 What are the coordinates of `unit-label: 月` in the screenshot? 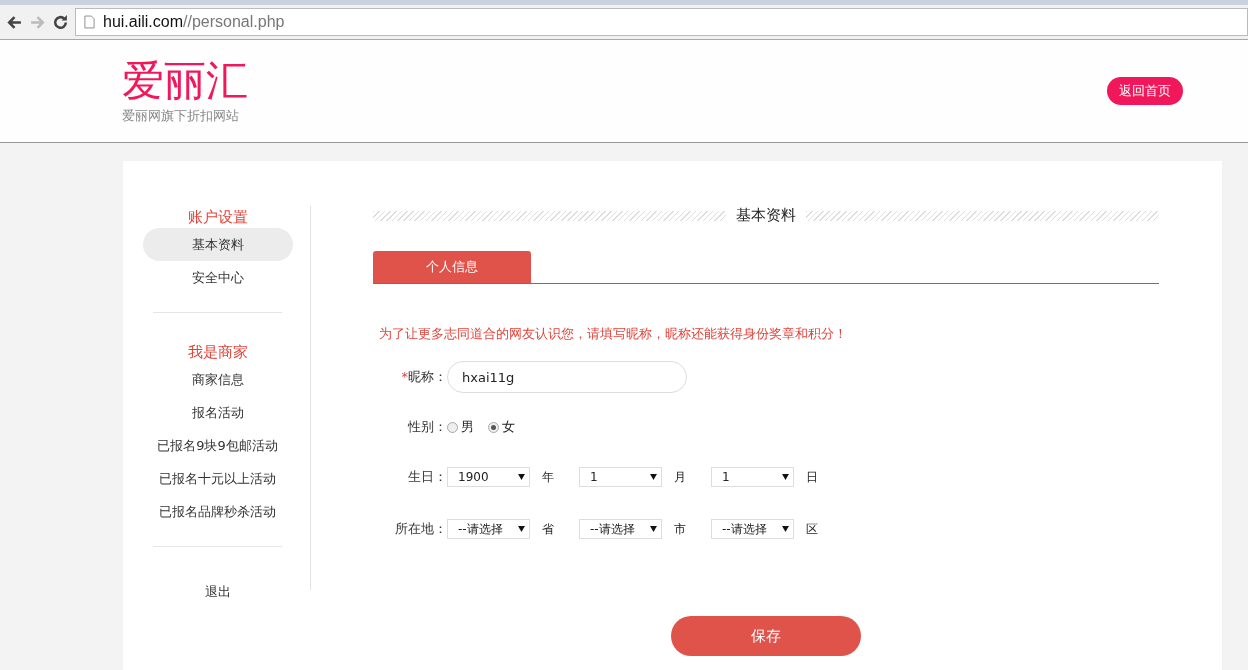 It's located at (680, 477).